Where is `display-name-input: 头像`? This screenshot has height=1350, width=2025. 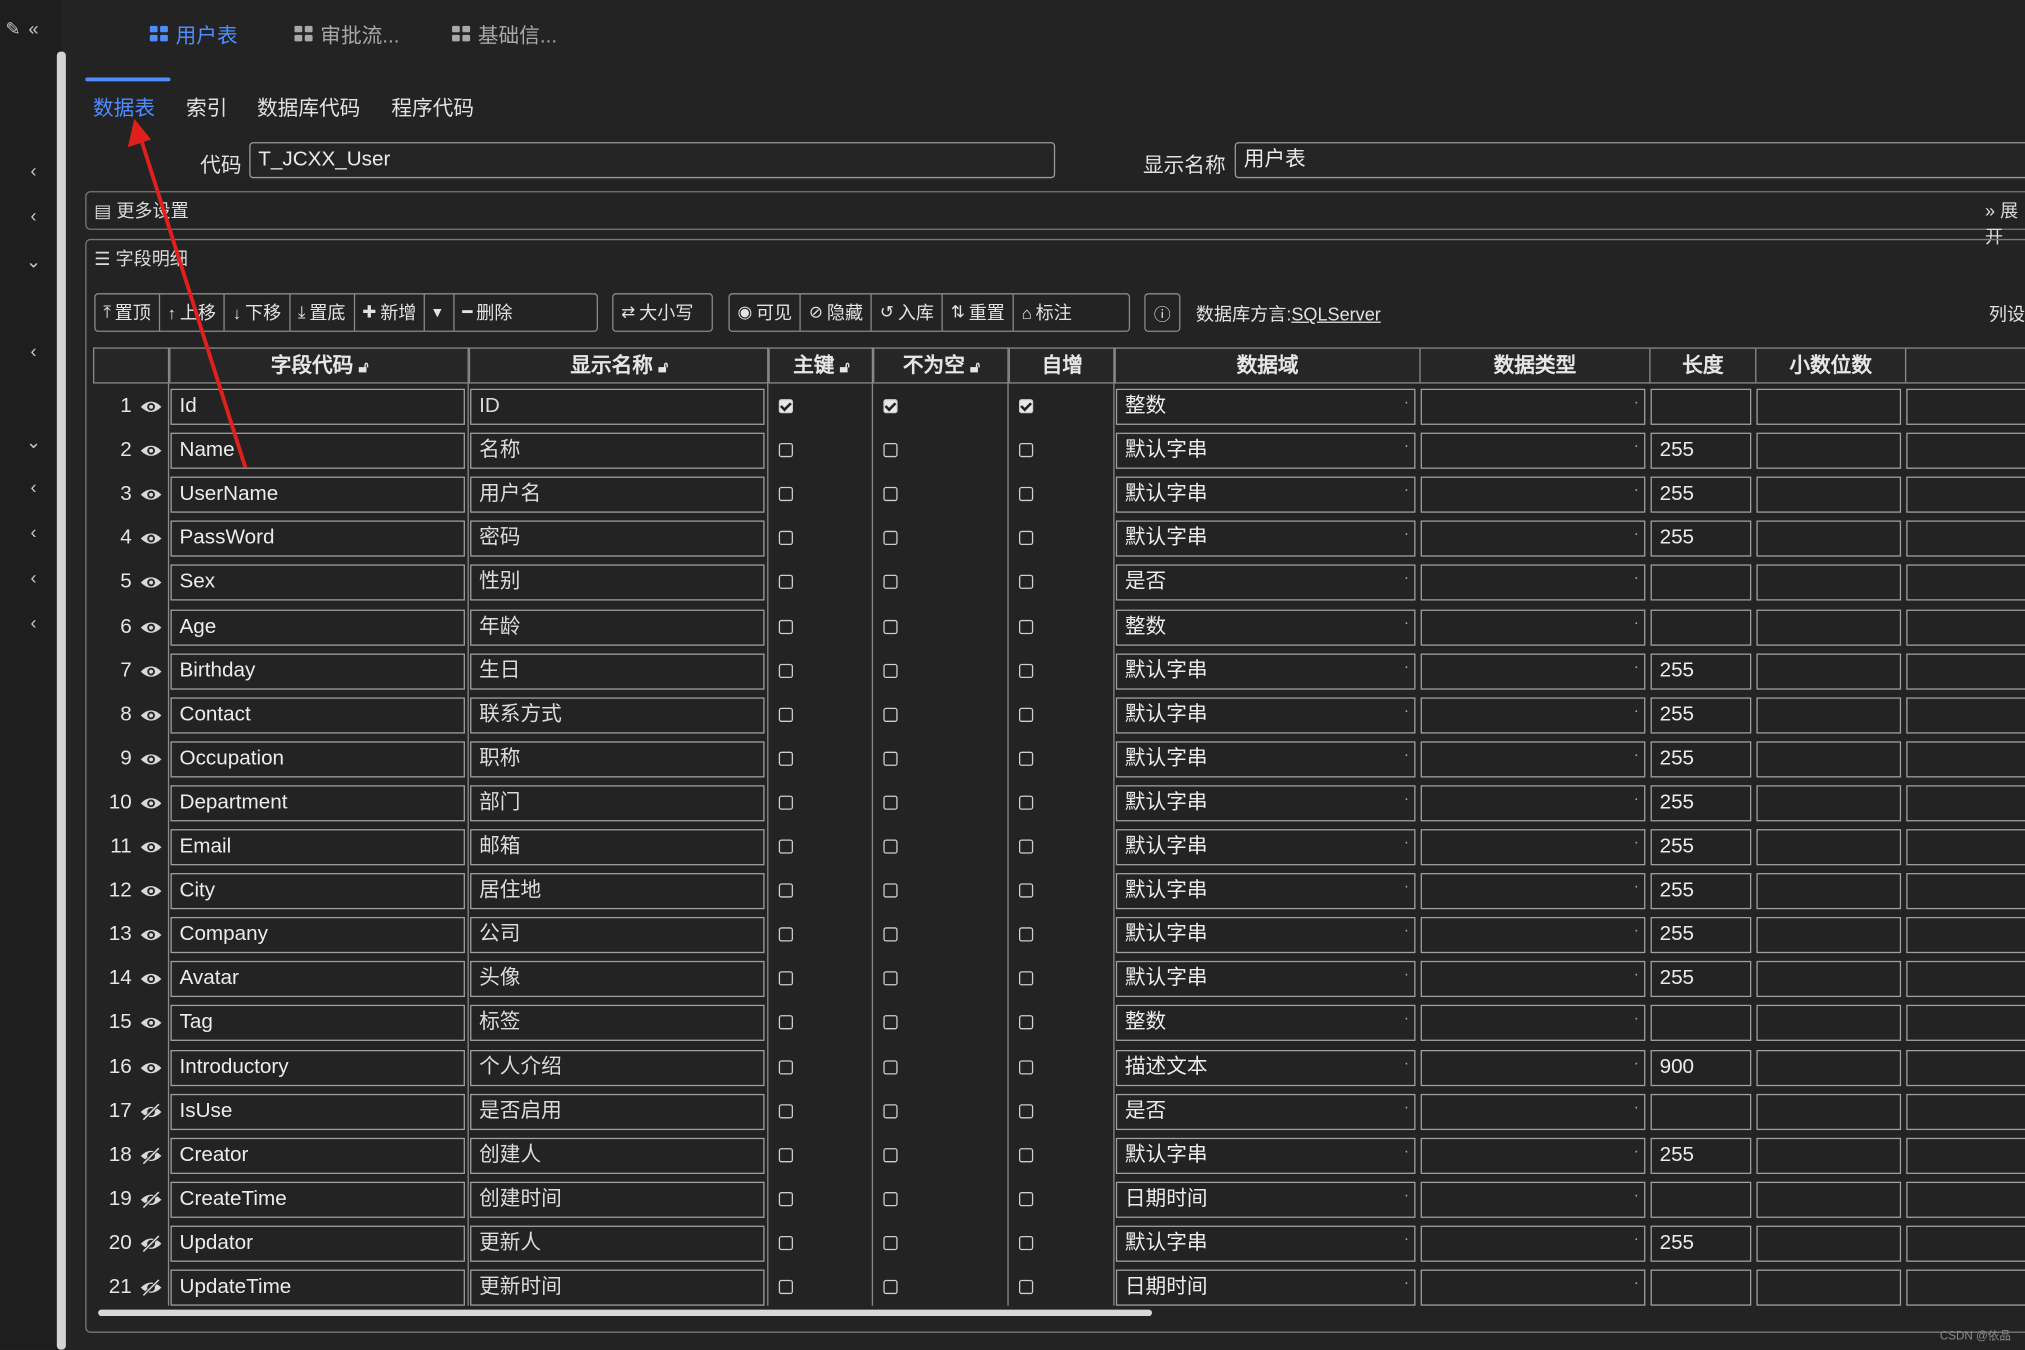
display-name-input: 头像 is located at coordinates (617, 979).